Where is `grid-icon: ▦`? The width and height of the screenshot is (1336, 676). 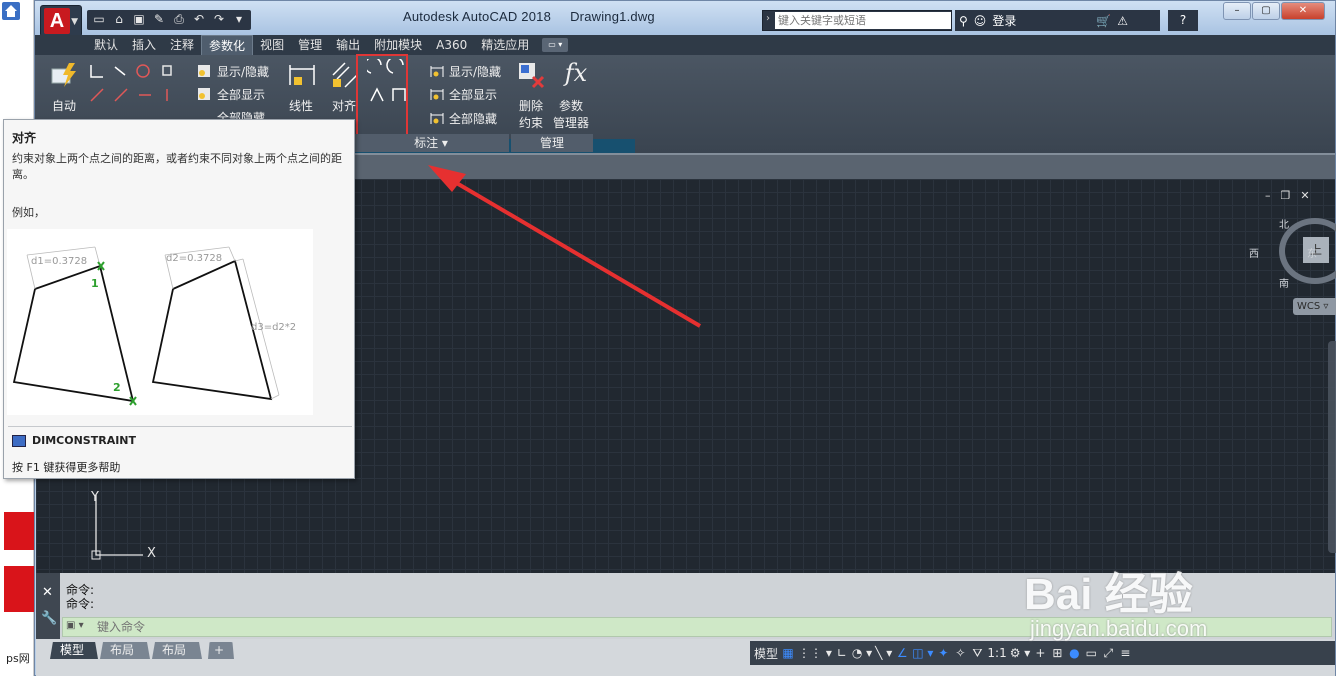
grid-icon: ▦ is located at coordinates (788, 653).